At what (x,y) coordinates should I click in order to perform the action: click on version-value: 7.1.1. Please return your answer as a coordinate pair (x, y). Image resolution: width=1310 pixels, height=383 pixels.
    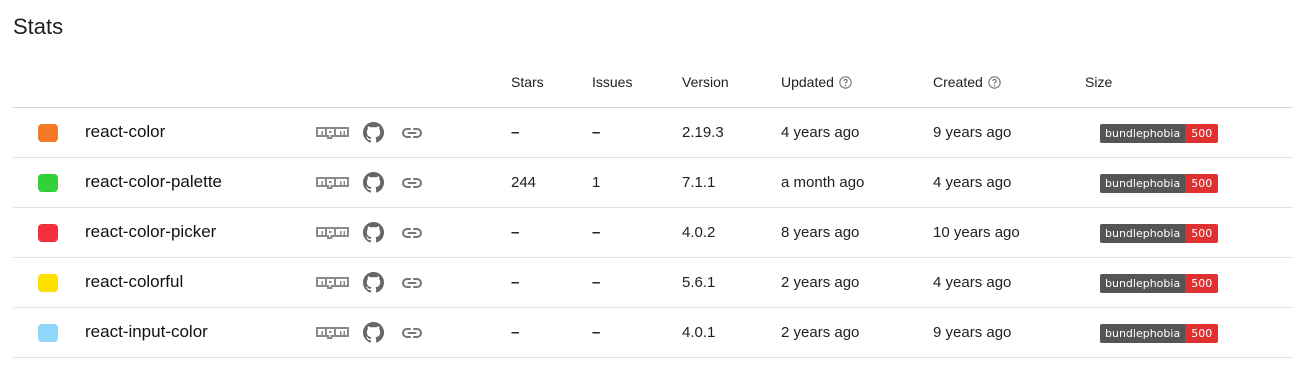
    Looking at the image, I should click on (699, 182).